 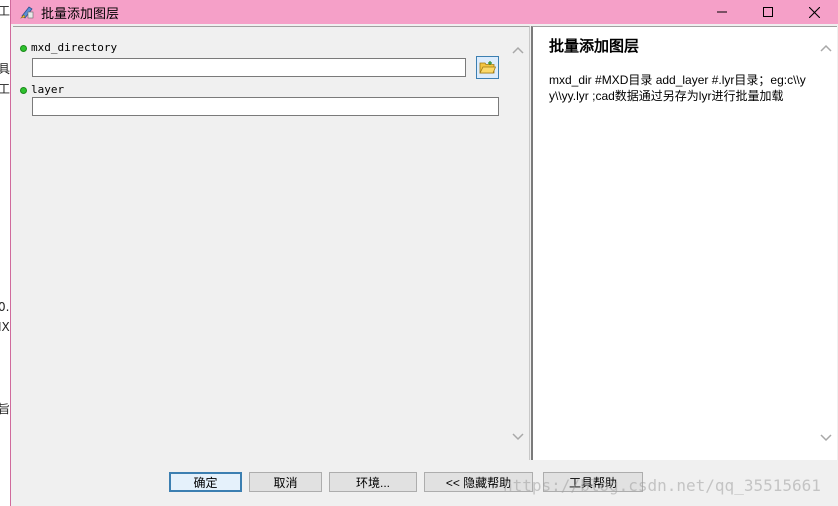 What do you see at coordinates (48, 89) in the screenshot?
I see `param-label-layer: layer` at bounding box center [48, 89].